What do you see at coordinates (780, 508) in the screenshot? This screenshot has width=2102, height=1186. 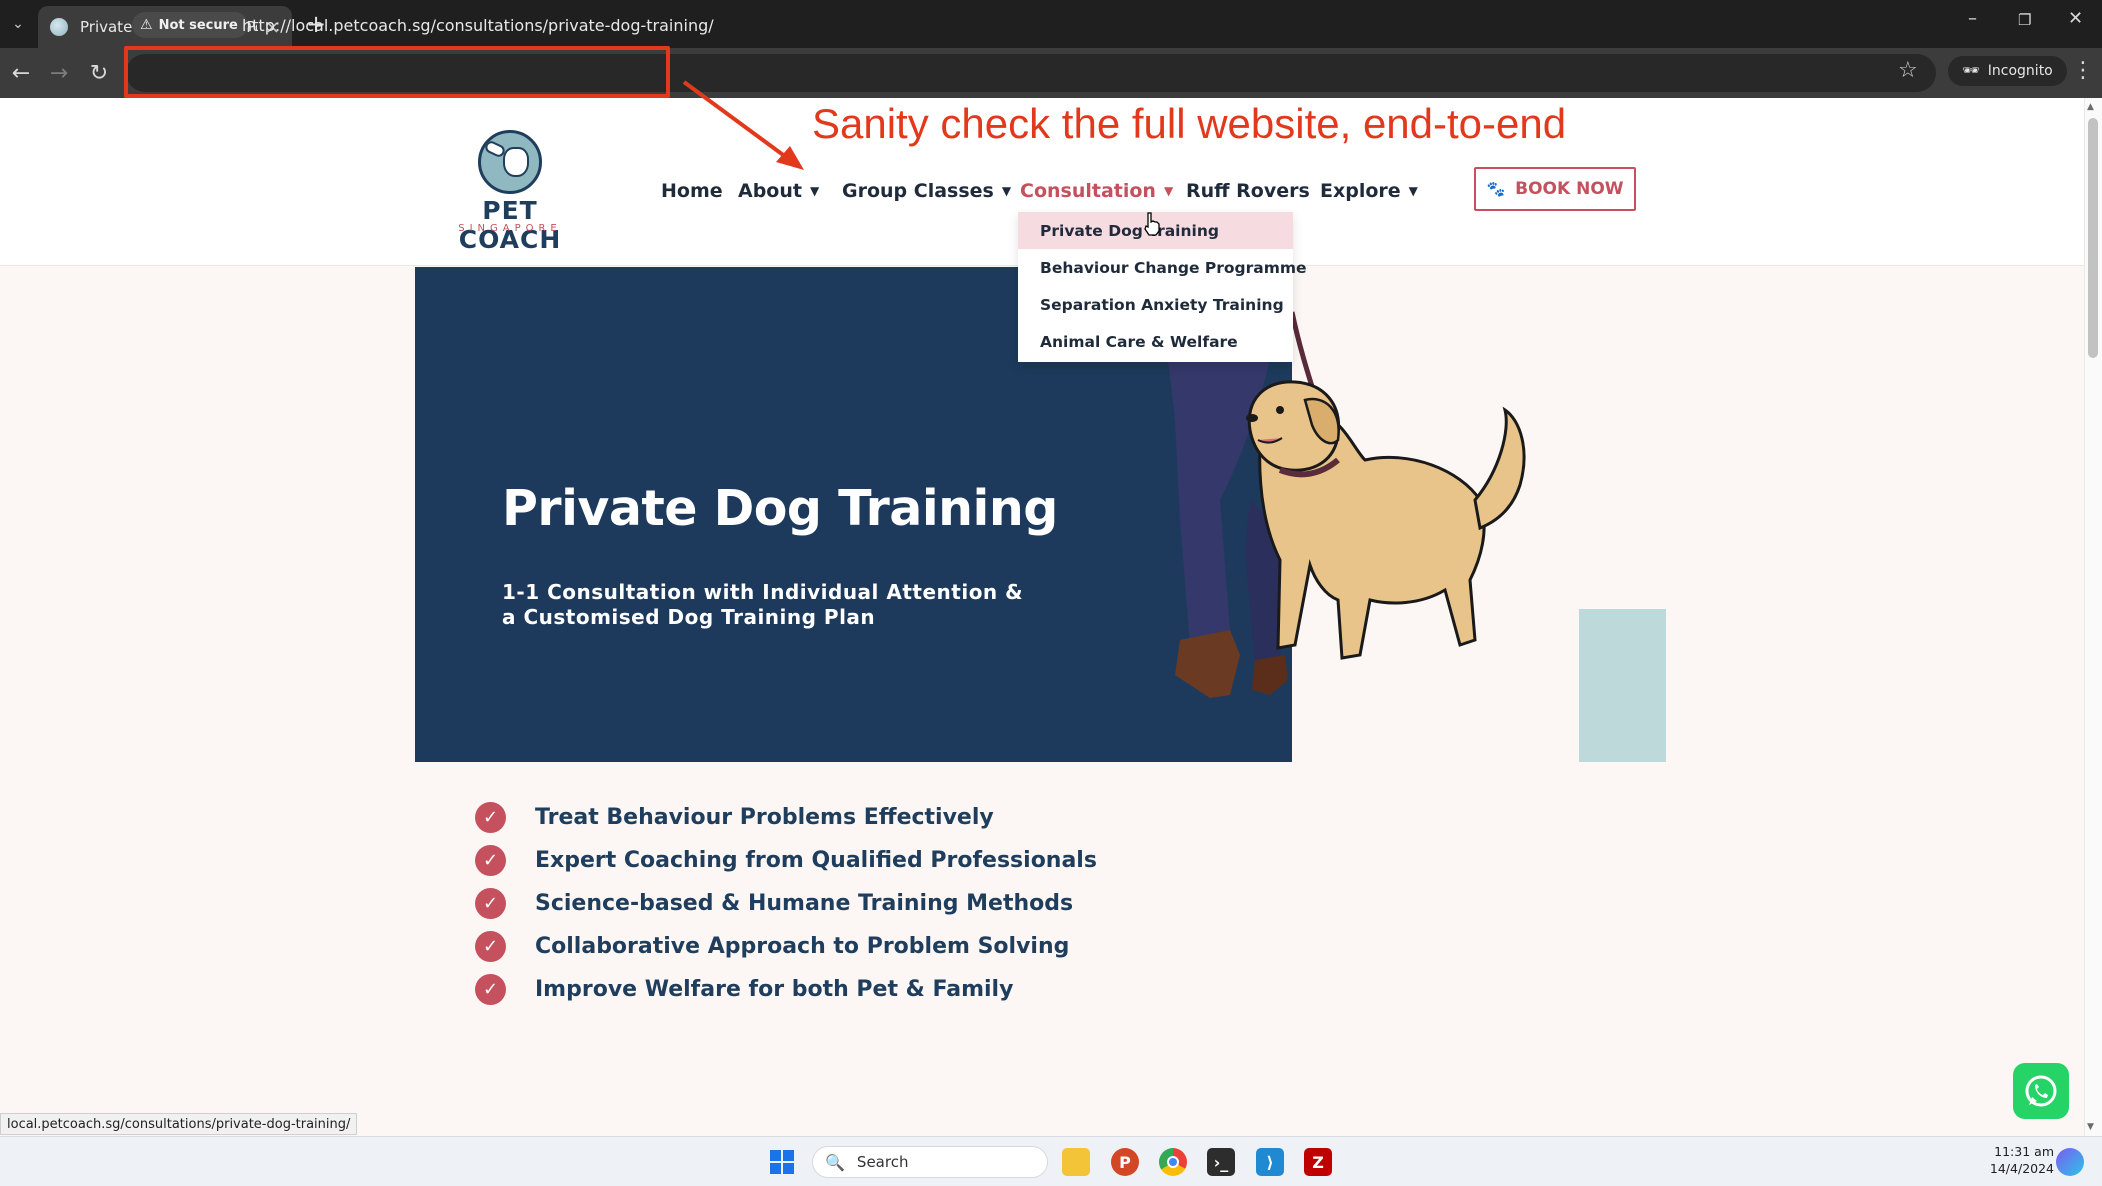 I see `hero-title: Private Dog Training` at bounding box center [780, 508].